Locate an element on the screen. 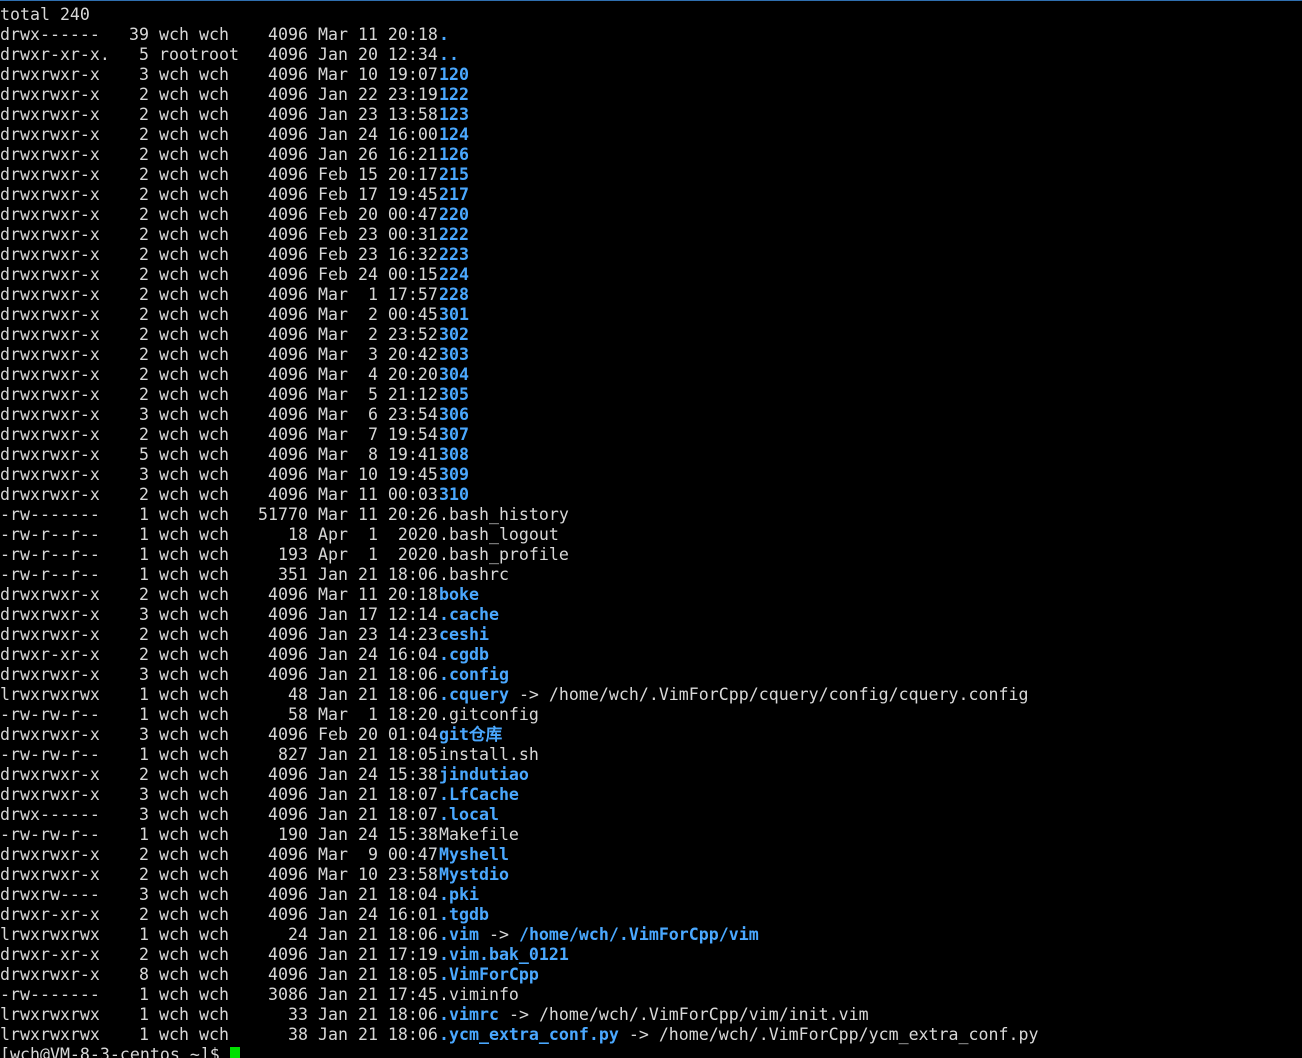 Image resolution: width=1302 pixels, height=1058 pixels. file-name: .ycm_extra_conf.py is located at coordinates (529, 1035).